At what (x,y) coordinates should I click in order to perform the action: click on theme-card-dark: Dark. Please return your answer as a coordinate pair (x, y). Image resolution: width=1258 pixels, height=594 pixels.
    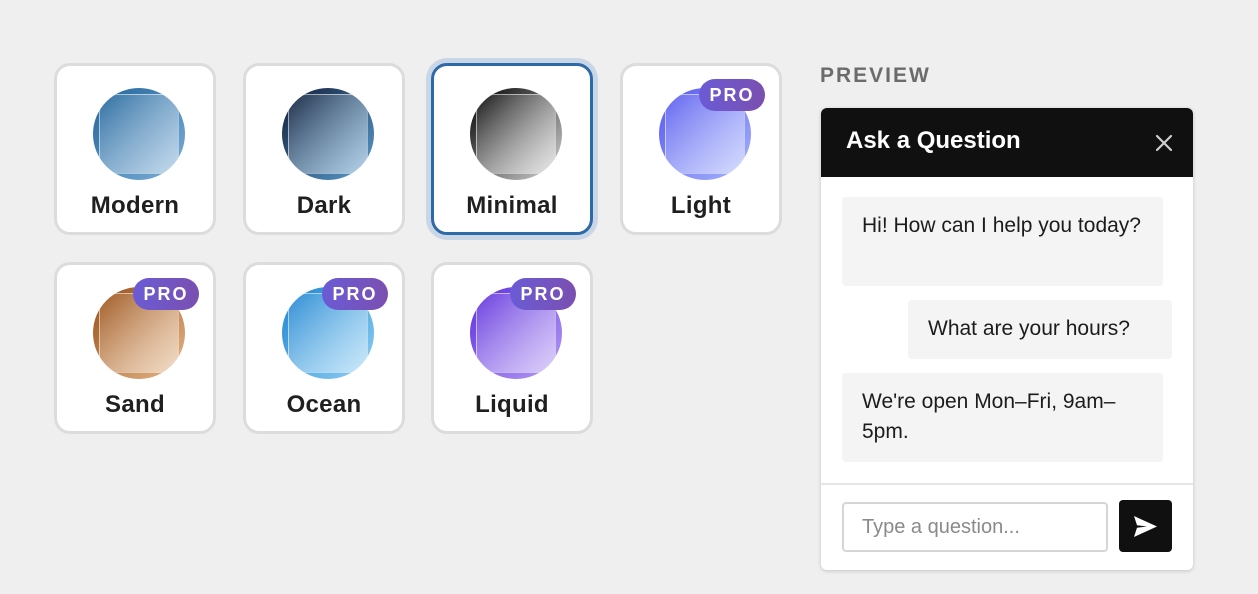
    Looking at the image, I should click on (324, 149).